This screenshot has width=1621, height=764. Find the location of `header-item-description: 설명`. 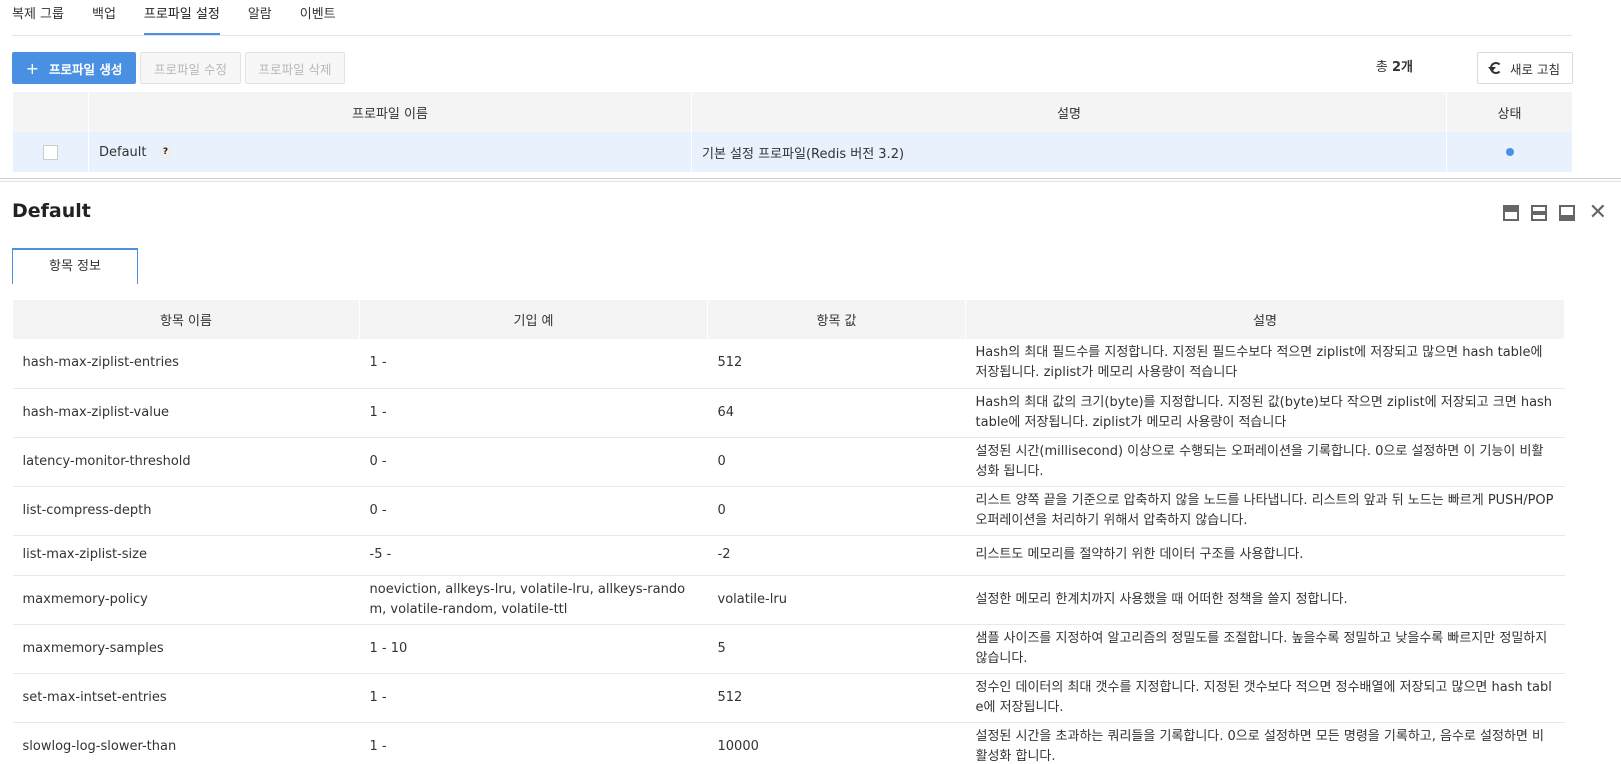

header-item-description: 설명 is located at coordinates (1265, 319).